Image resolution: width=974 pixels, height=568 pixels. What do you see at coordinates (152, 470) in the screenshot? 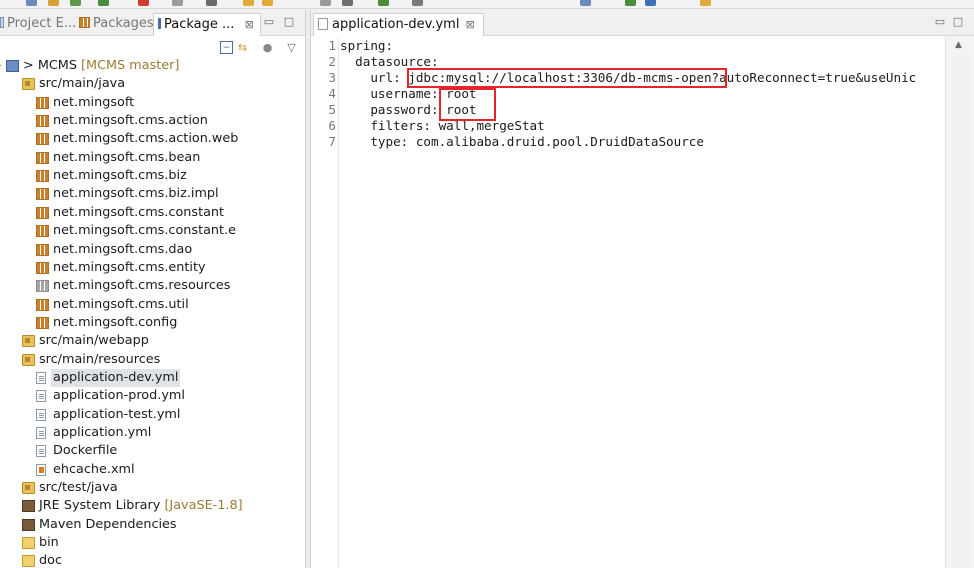
I see `tree-item: ehcache.xml` at bounding box center [152, 470].